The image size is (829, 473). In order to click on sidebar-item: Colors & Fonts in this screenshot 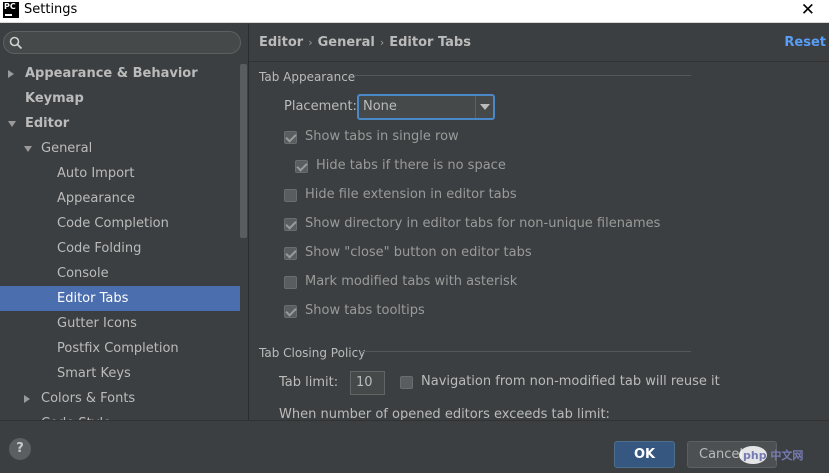, I will do `click(120, 398)`.